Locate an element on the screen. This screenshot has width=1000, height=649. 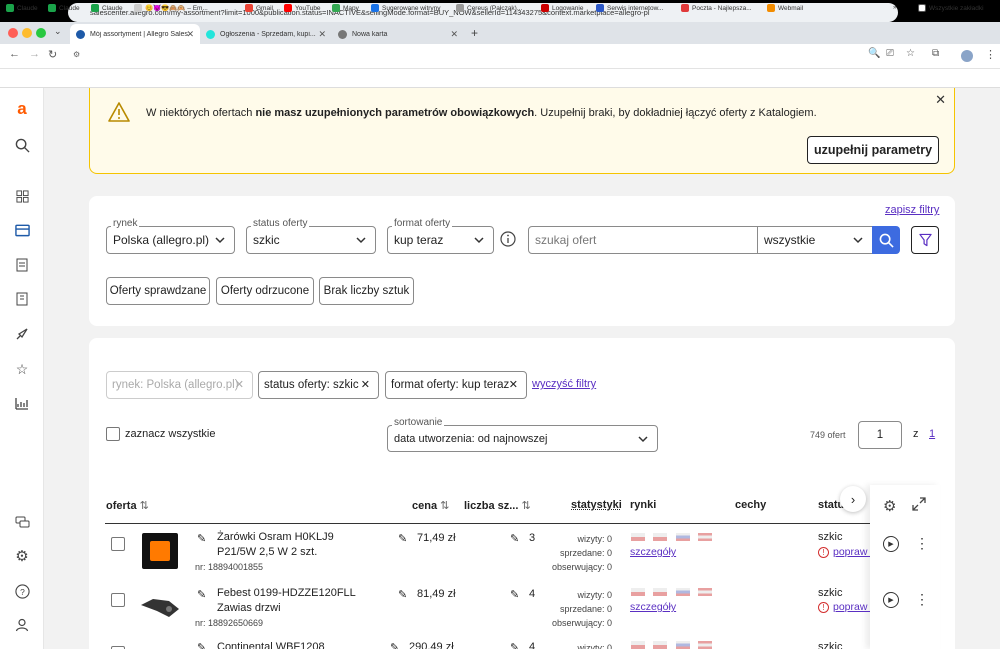
tab-olx: Ogłoszenia - Sprzedam, kupi... ✕ is located at coordinates (266, 34).